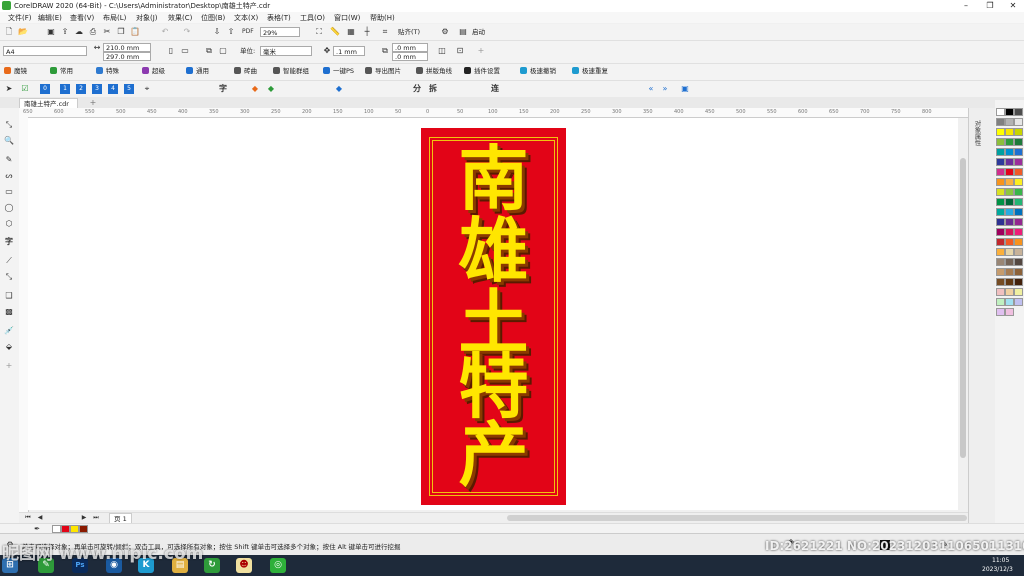 The image size is (1024, 576). Describe the element at coordinates (9, 176) in the screenshot. I see `artistic-media-icon: ᔕ` at that location.